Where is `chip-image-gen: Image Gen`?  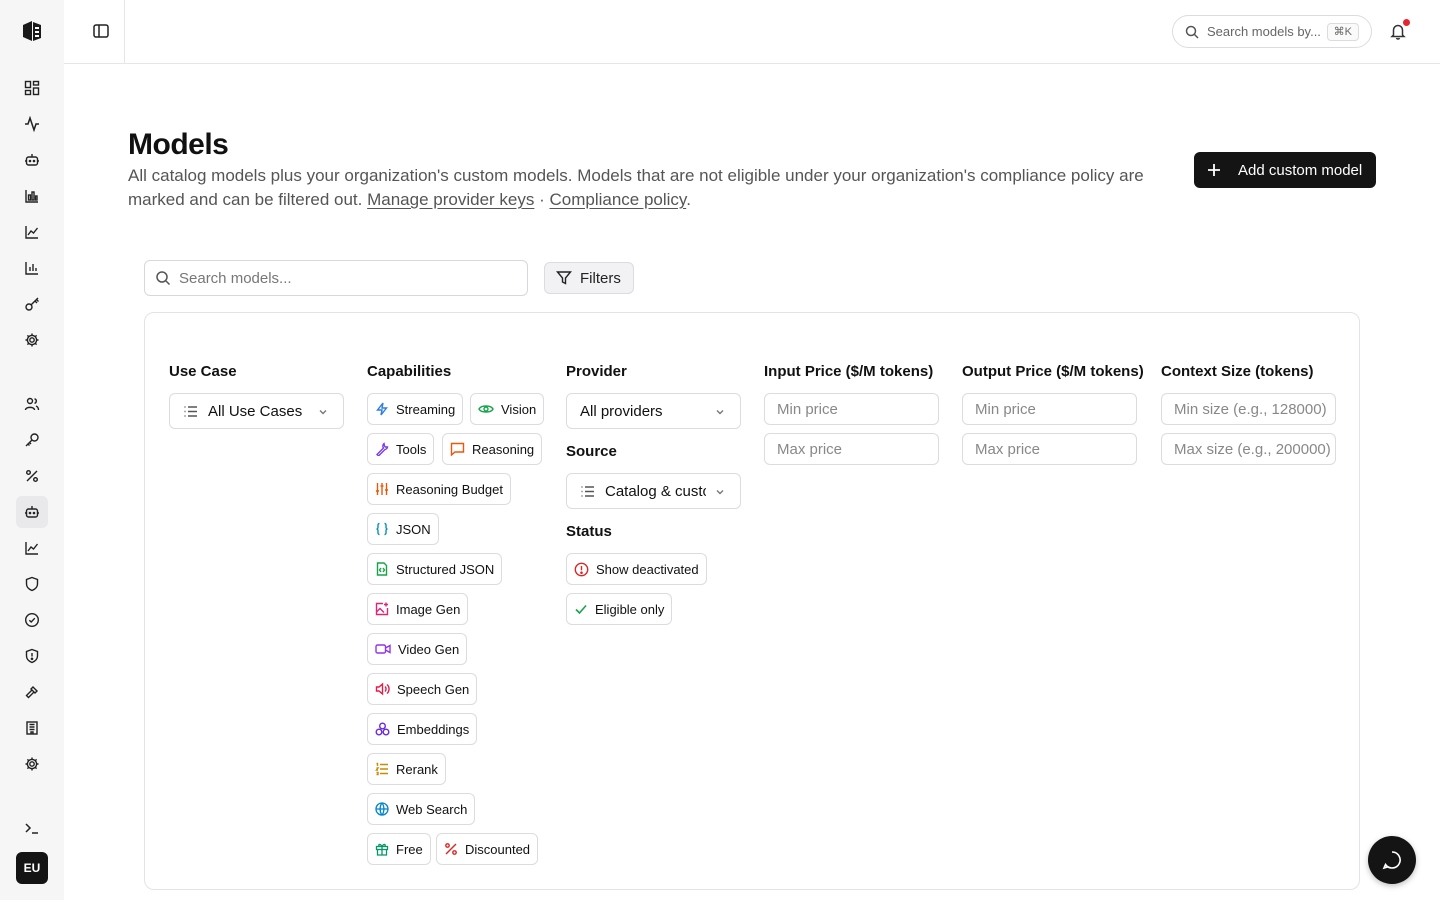 chip-image-gen: Image Gen is located at coordinates (418, 609).